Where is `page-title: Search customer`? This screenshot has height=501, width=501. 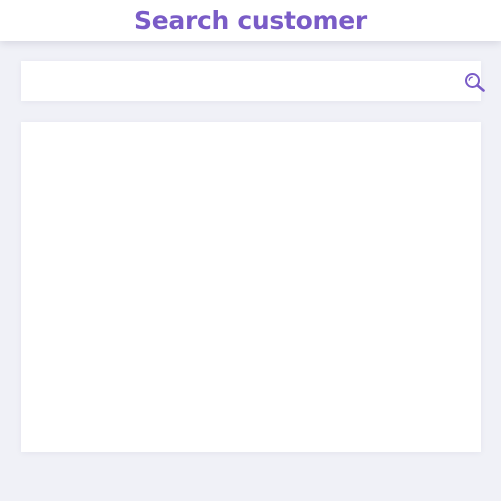
page-title: Search customer is located at coordinates (250, 20).